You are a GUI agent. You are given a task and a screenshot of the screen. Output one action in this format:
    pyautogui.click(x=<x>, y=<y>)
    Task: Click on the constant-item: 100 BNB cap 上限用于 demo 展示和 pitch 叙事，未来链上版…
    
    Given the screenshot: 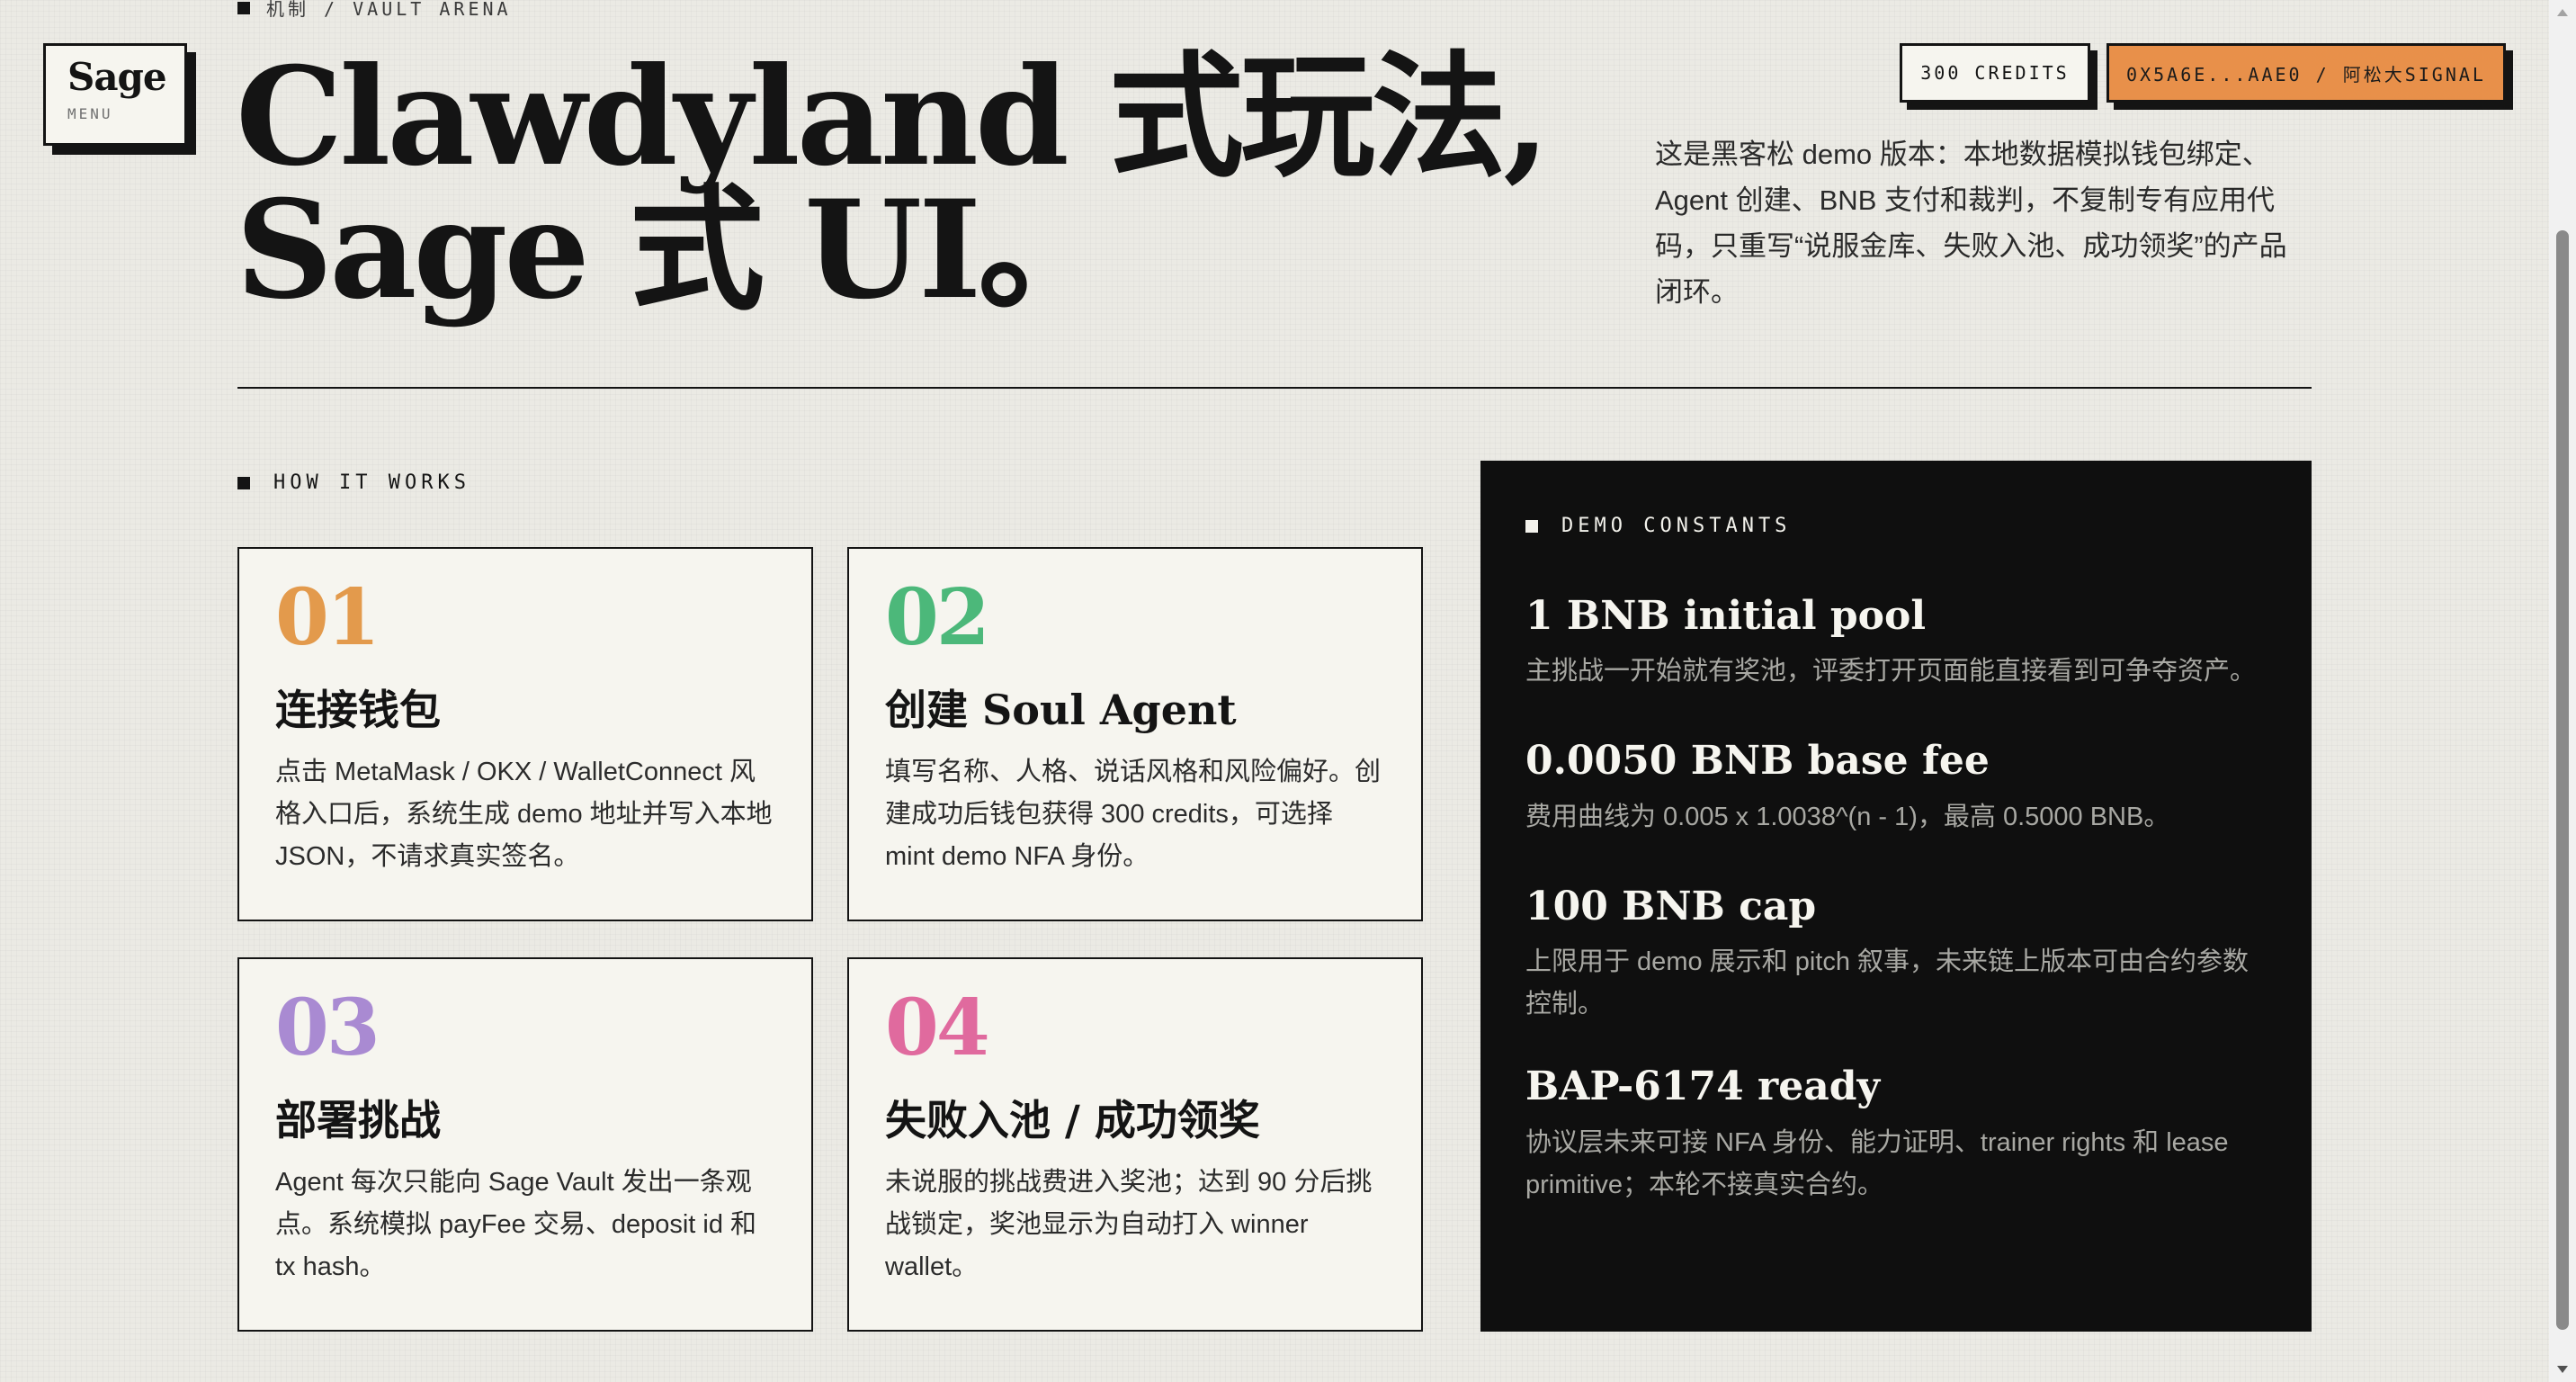 What is the action you would take?
    pyautogui.click(x=1896, y=955)
    